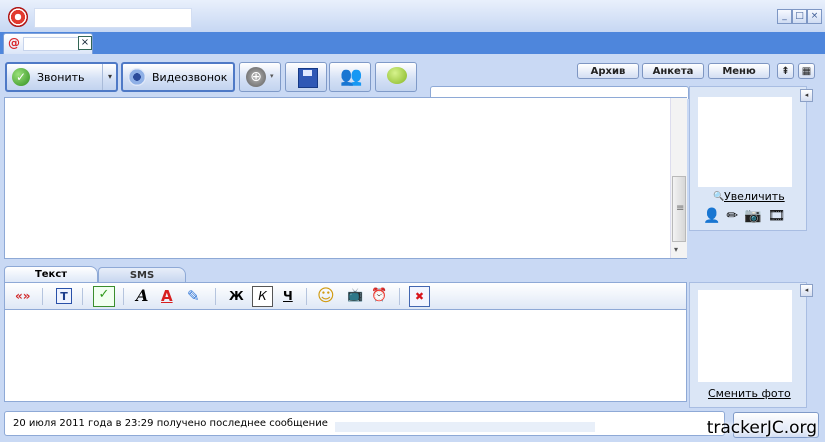  I want to click on contact-tab-strip, so click(412, 43).